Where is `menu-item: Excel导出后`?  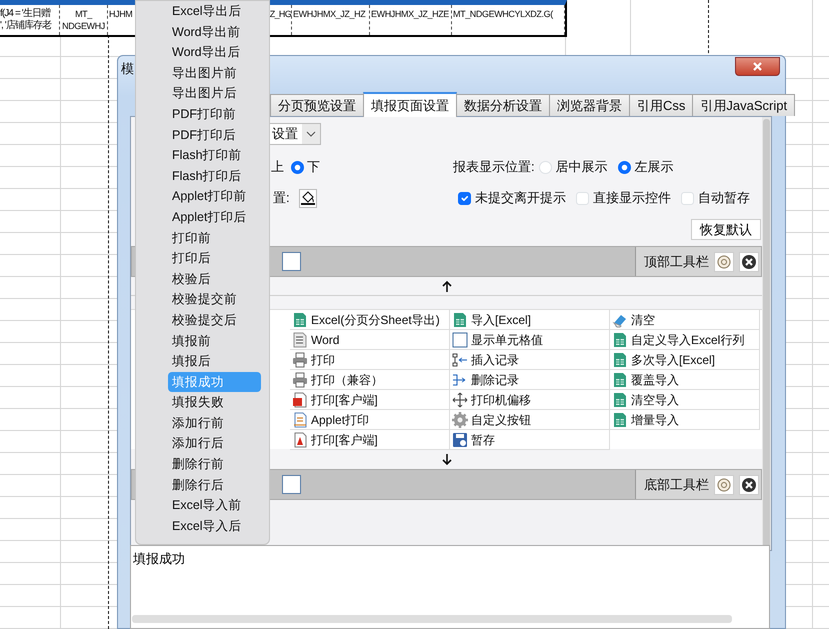
menu-item: Excel导出后 is located at coordinates (214, 11).